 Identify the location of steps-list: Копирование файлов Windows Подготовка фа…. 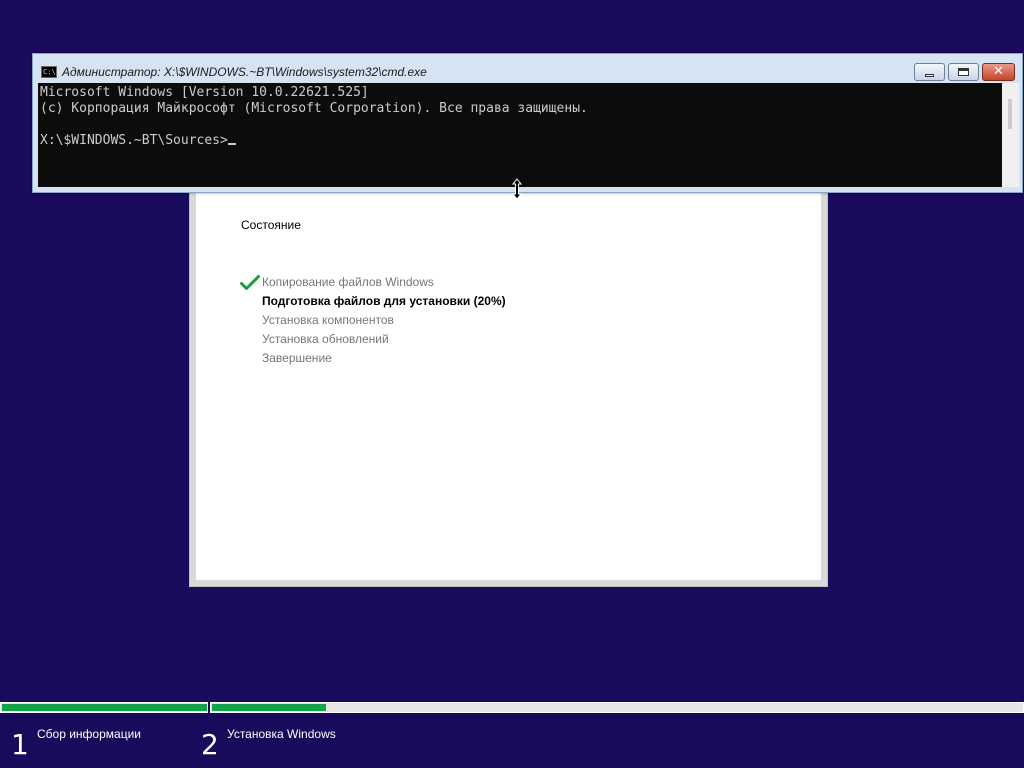
(373, 320).